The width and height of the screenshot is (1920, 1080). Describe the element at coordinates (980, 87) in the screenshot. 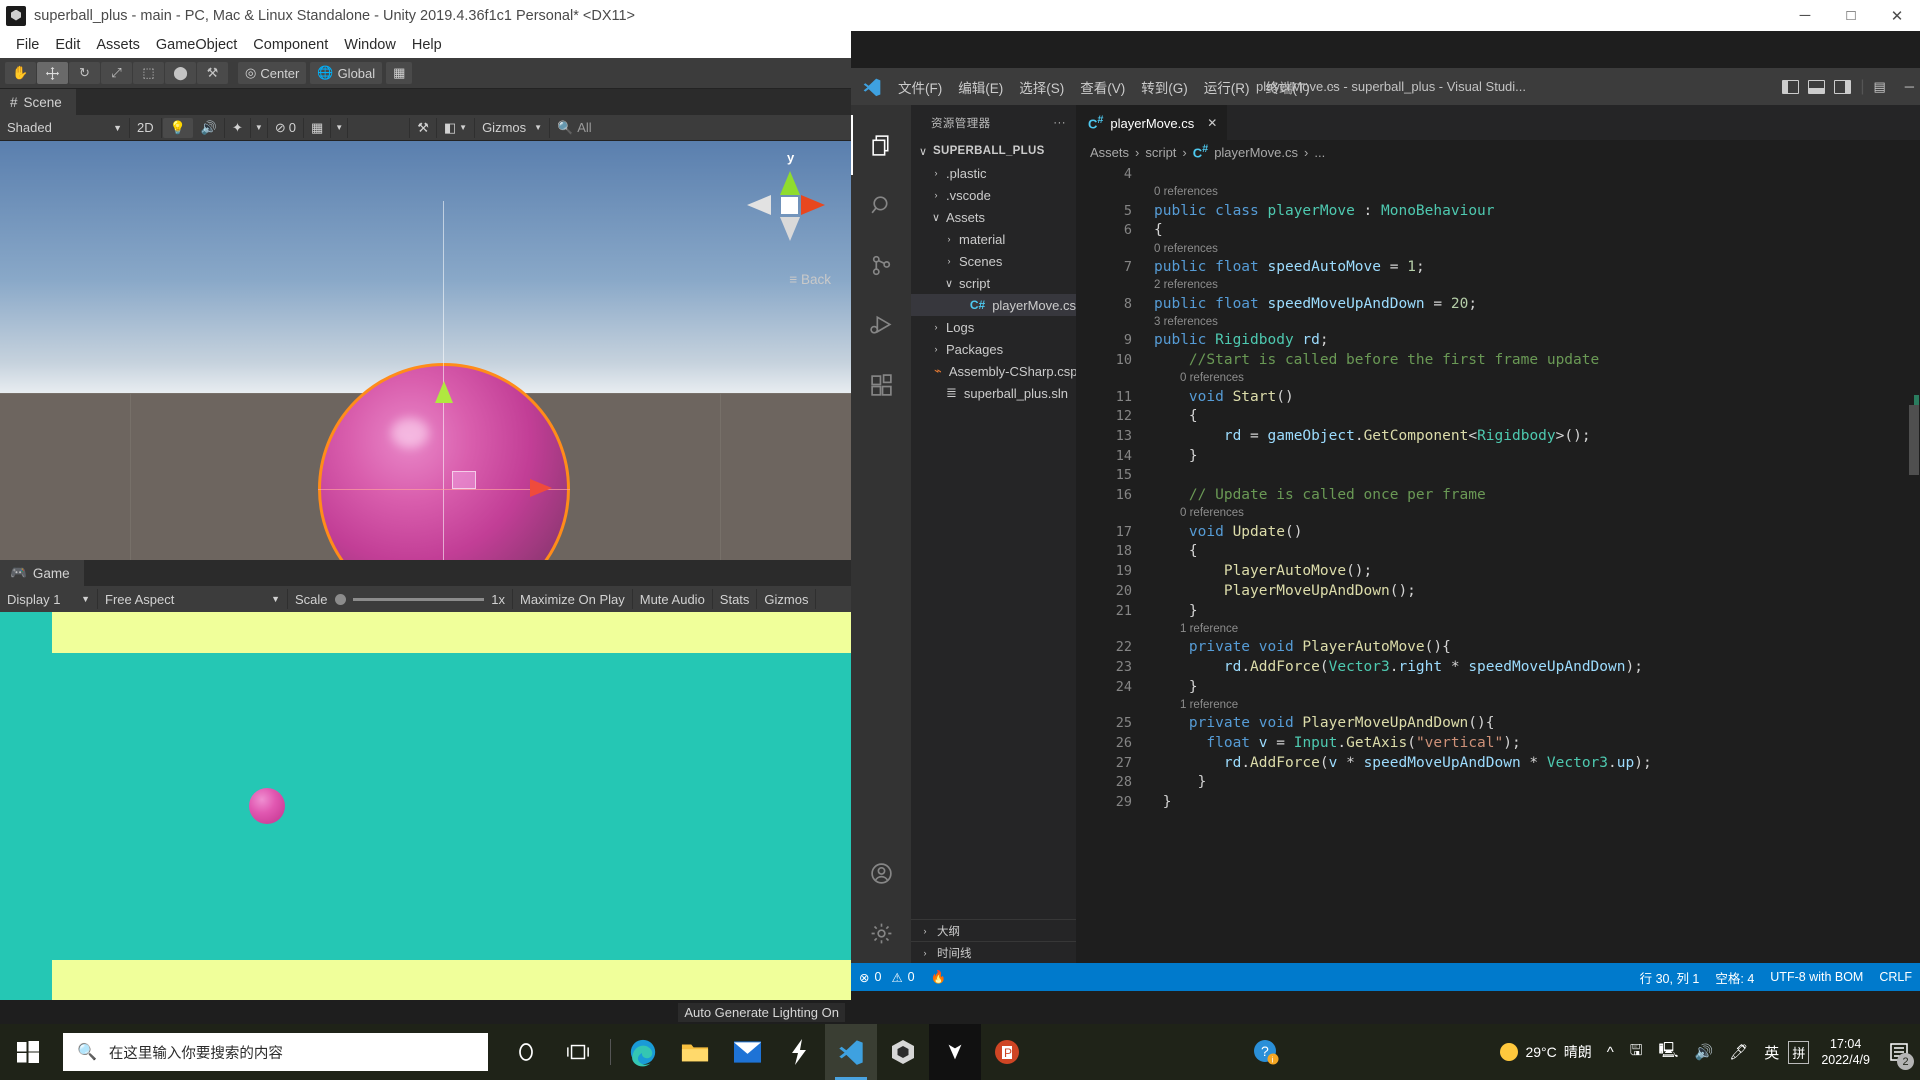

I see `menu-edit: 编辑(E)` at that location.